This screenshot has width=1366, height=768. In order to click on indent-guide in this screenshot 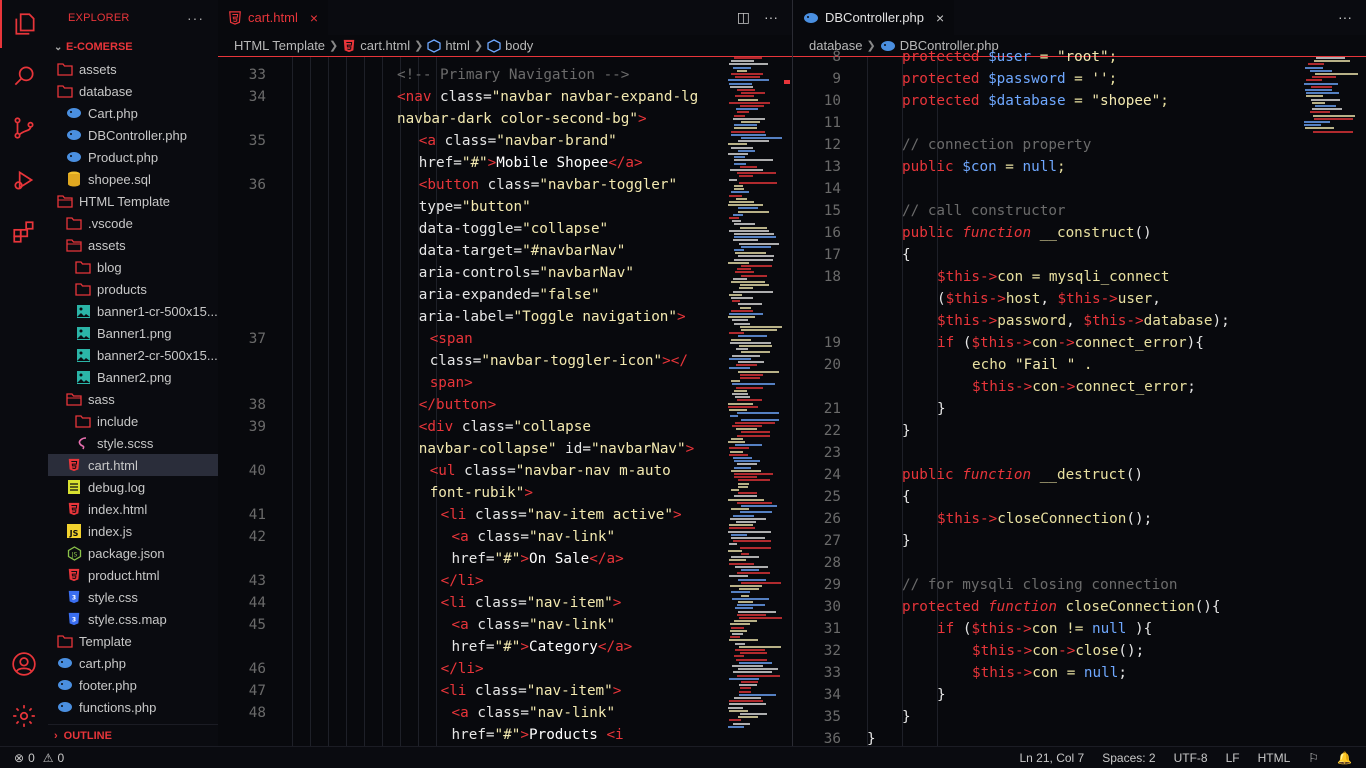, I will do `click(364, 401)`.